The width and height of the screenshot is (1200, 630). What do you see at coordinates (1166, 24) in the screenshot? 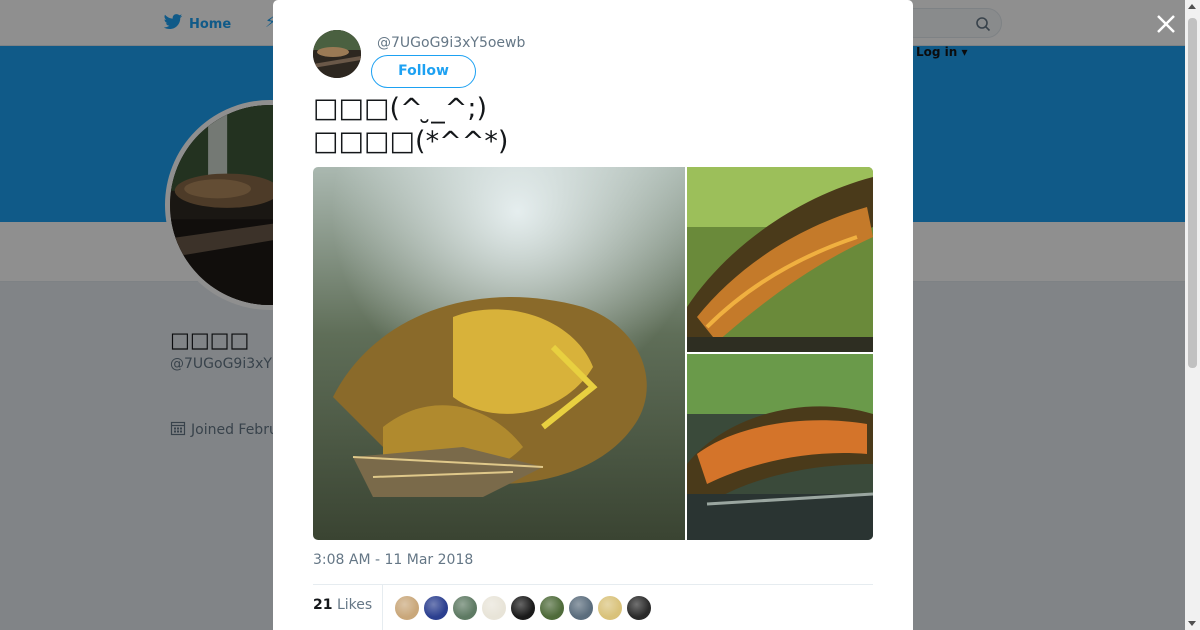
I see `close-button` at bounding box center [1166, 24].